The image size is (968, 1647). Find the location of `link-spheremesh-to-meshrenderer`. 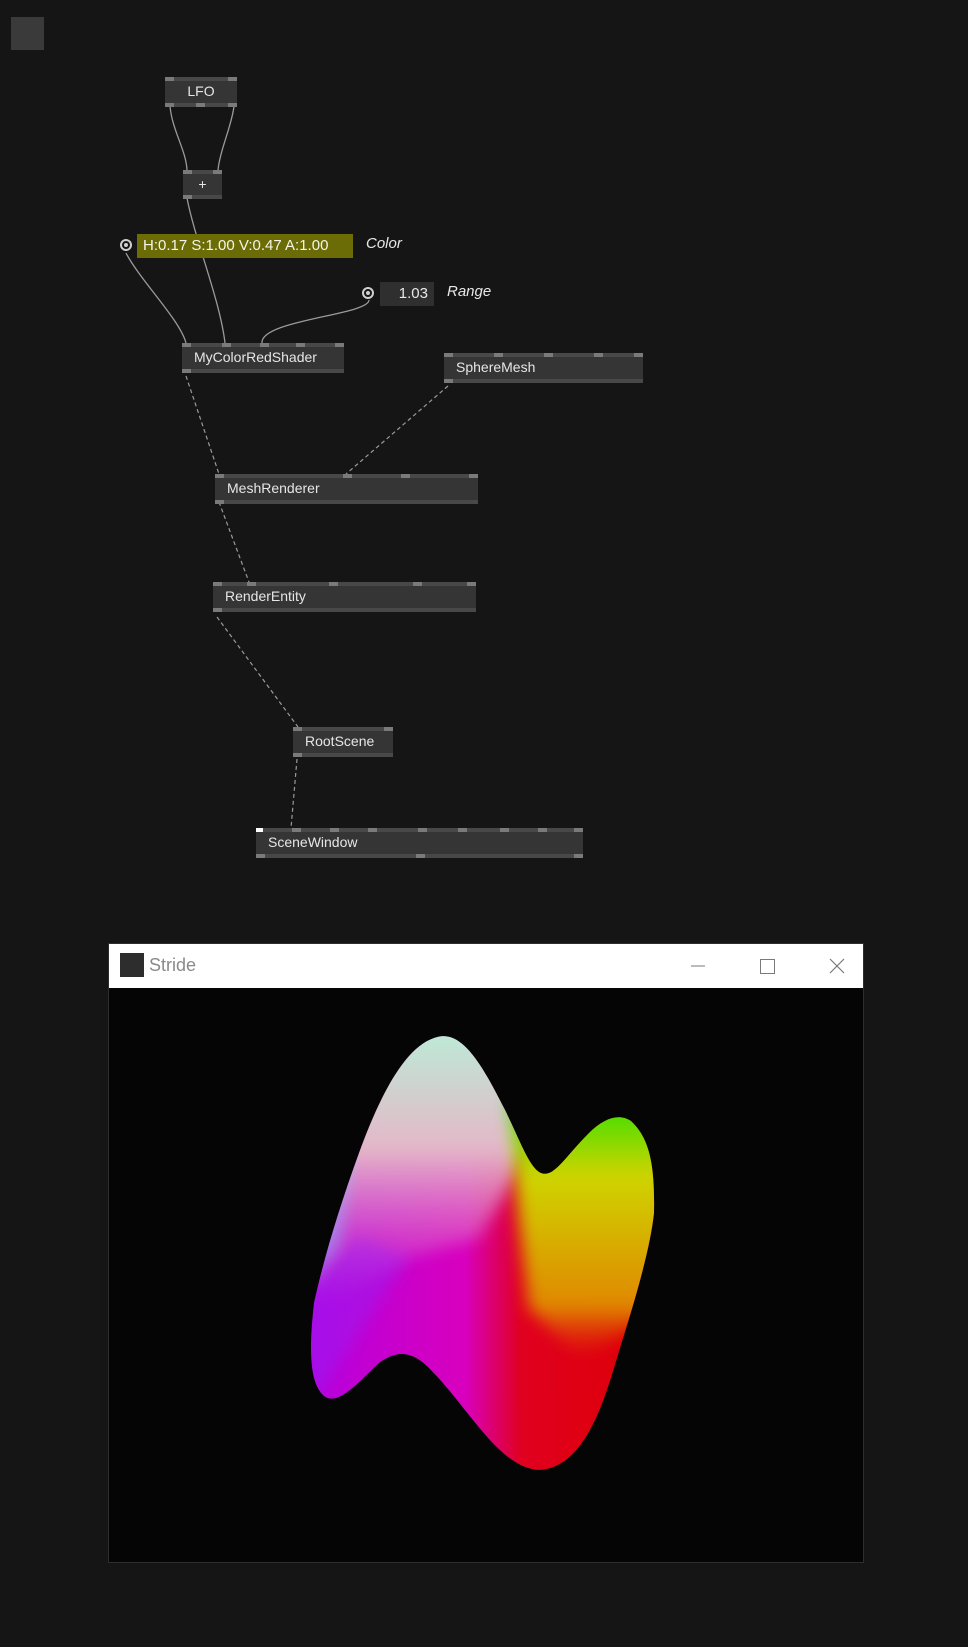

link-spheremesh-to-meshrenderer is located at coordinates (397, 430).